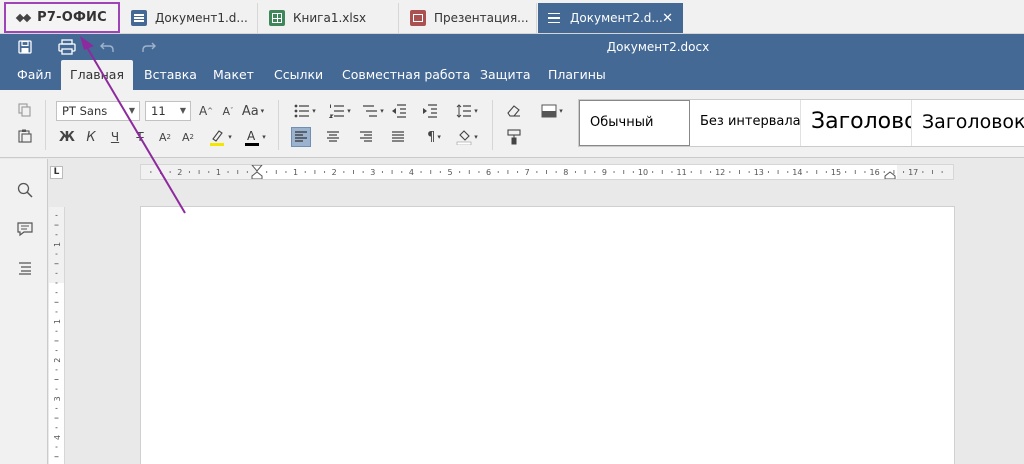 This screenshot has height=464, width=1024. What do you see at coordinates (505, 75) in the screenshot?
I see `menu-protection: Защита` at bounding box center [505, 75].